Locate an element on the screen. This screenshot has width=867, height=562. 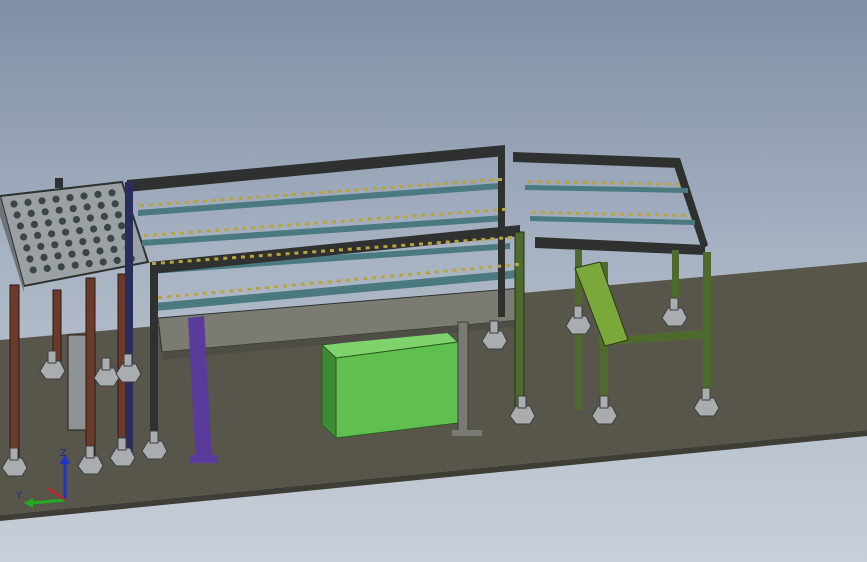
coordinate-triad is located at coordinates (47, 481).